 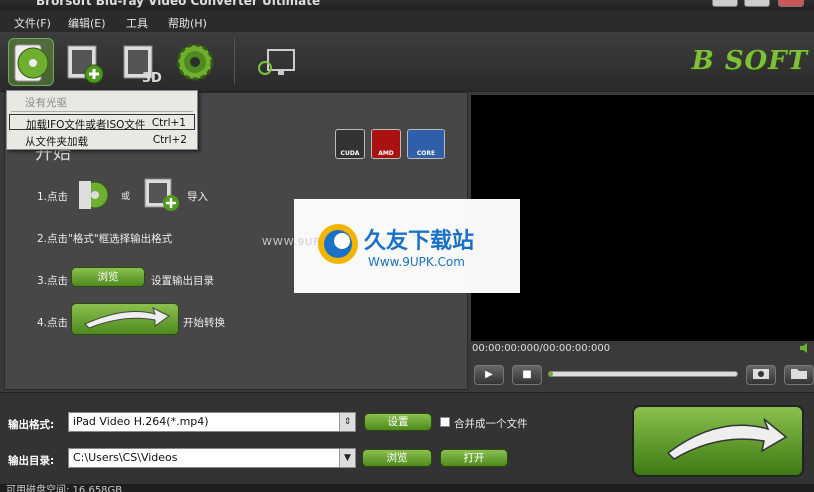 I want to click on step1-or: 或, so click(x=126, y=197).